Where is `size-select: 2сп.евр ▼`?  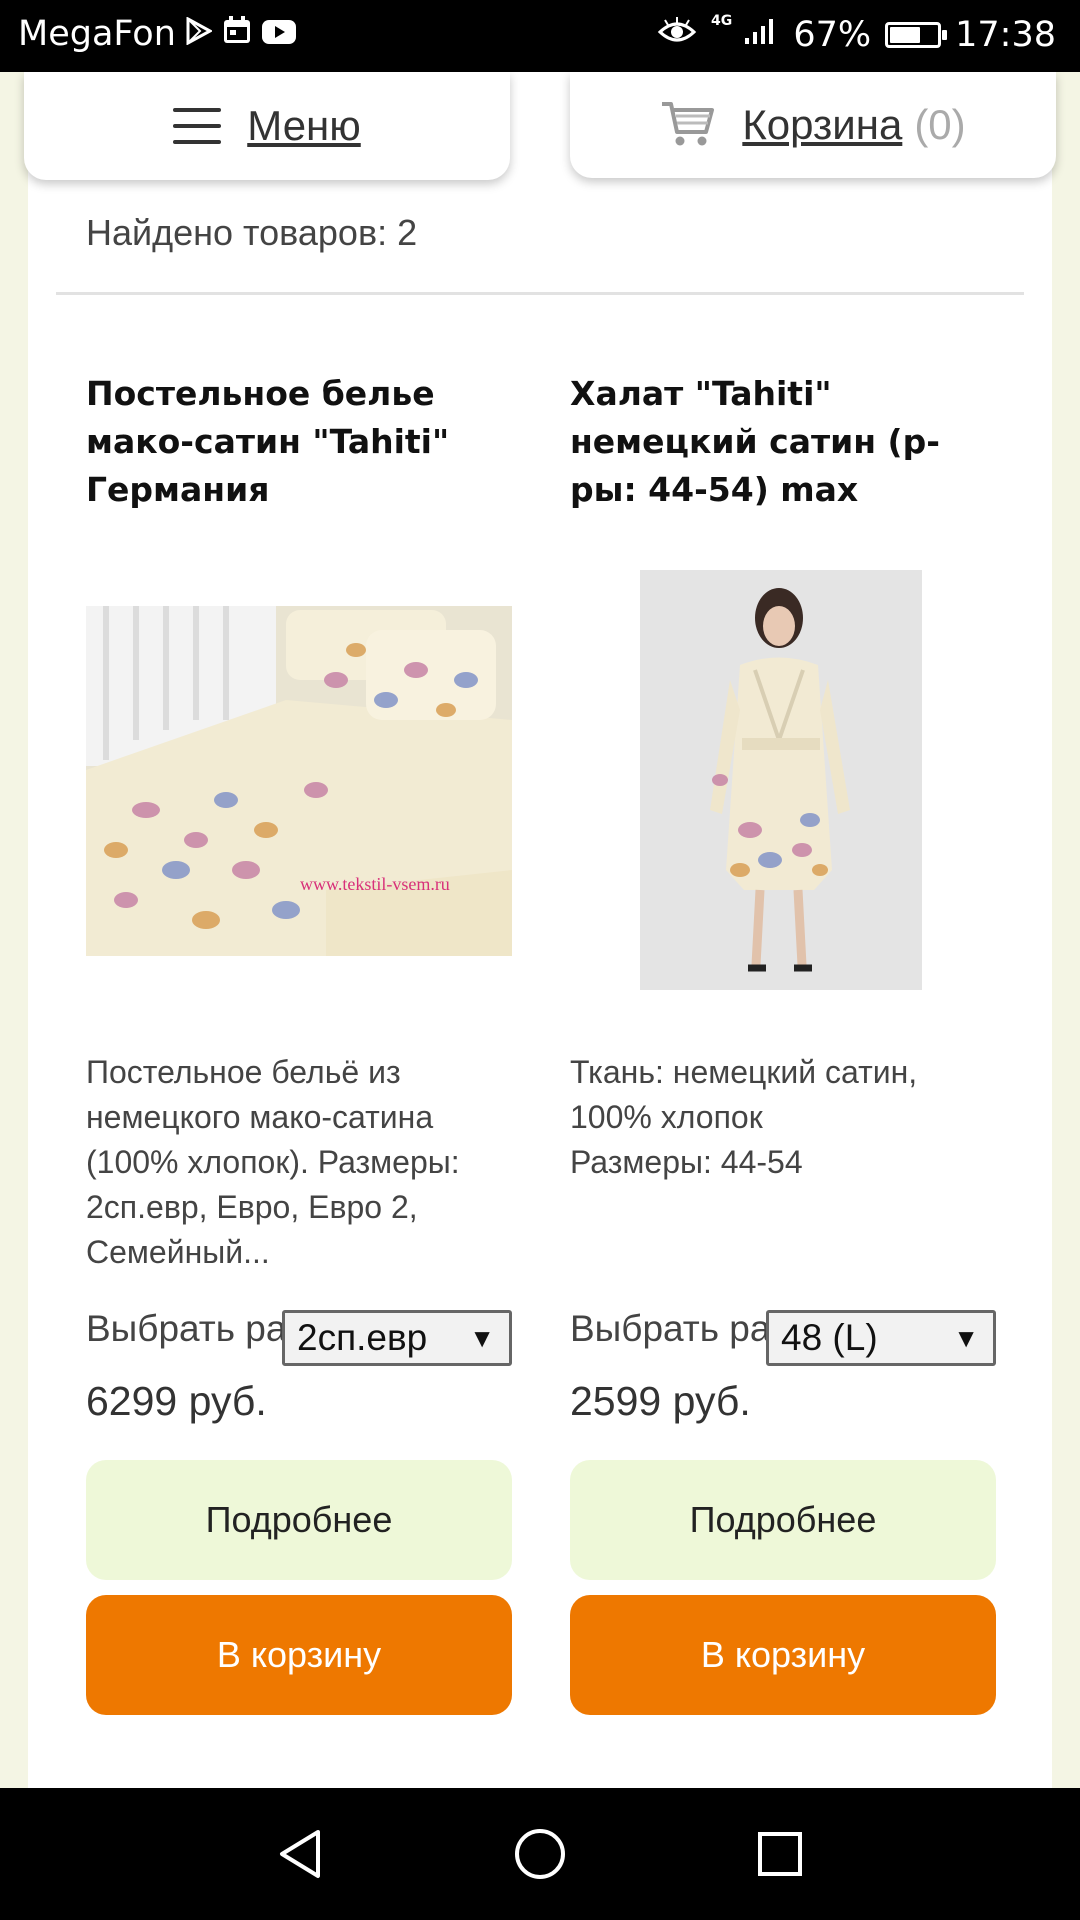
size-select: 2сп.евр ▼ is located at coordinates (397, 1338).